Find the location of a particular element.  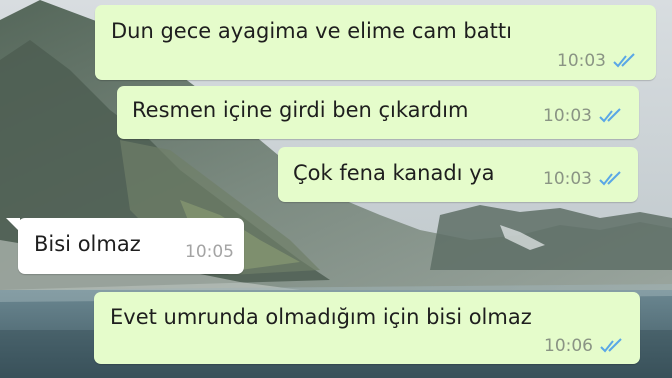

outgoing-message: Resmen içine girdi ben çıkardım 10:03 is located at coordinates (378, 112).